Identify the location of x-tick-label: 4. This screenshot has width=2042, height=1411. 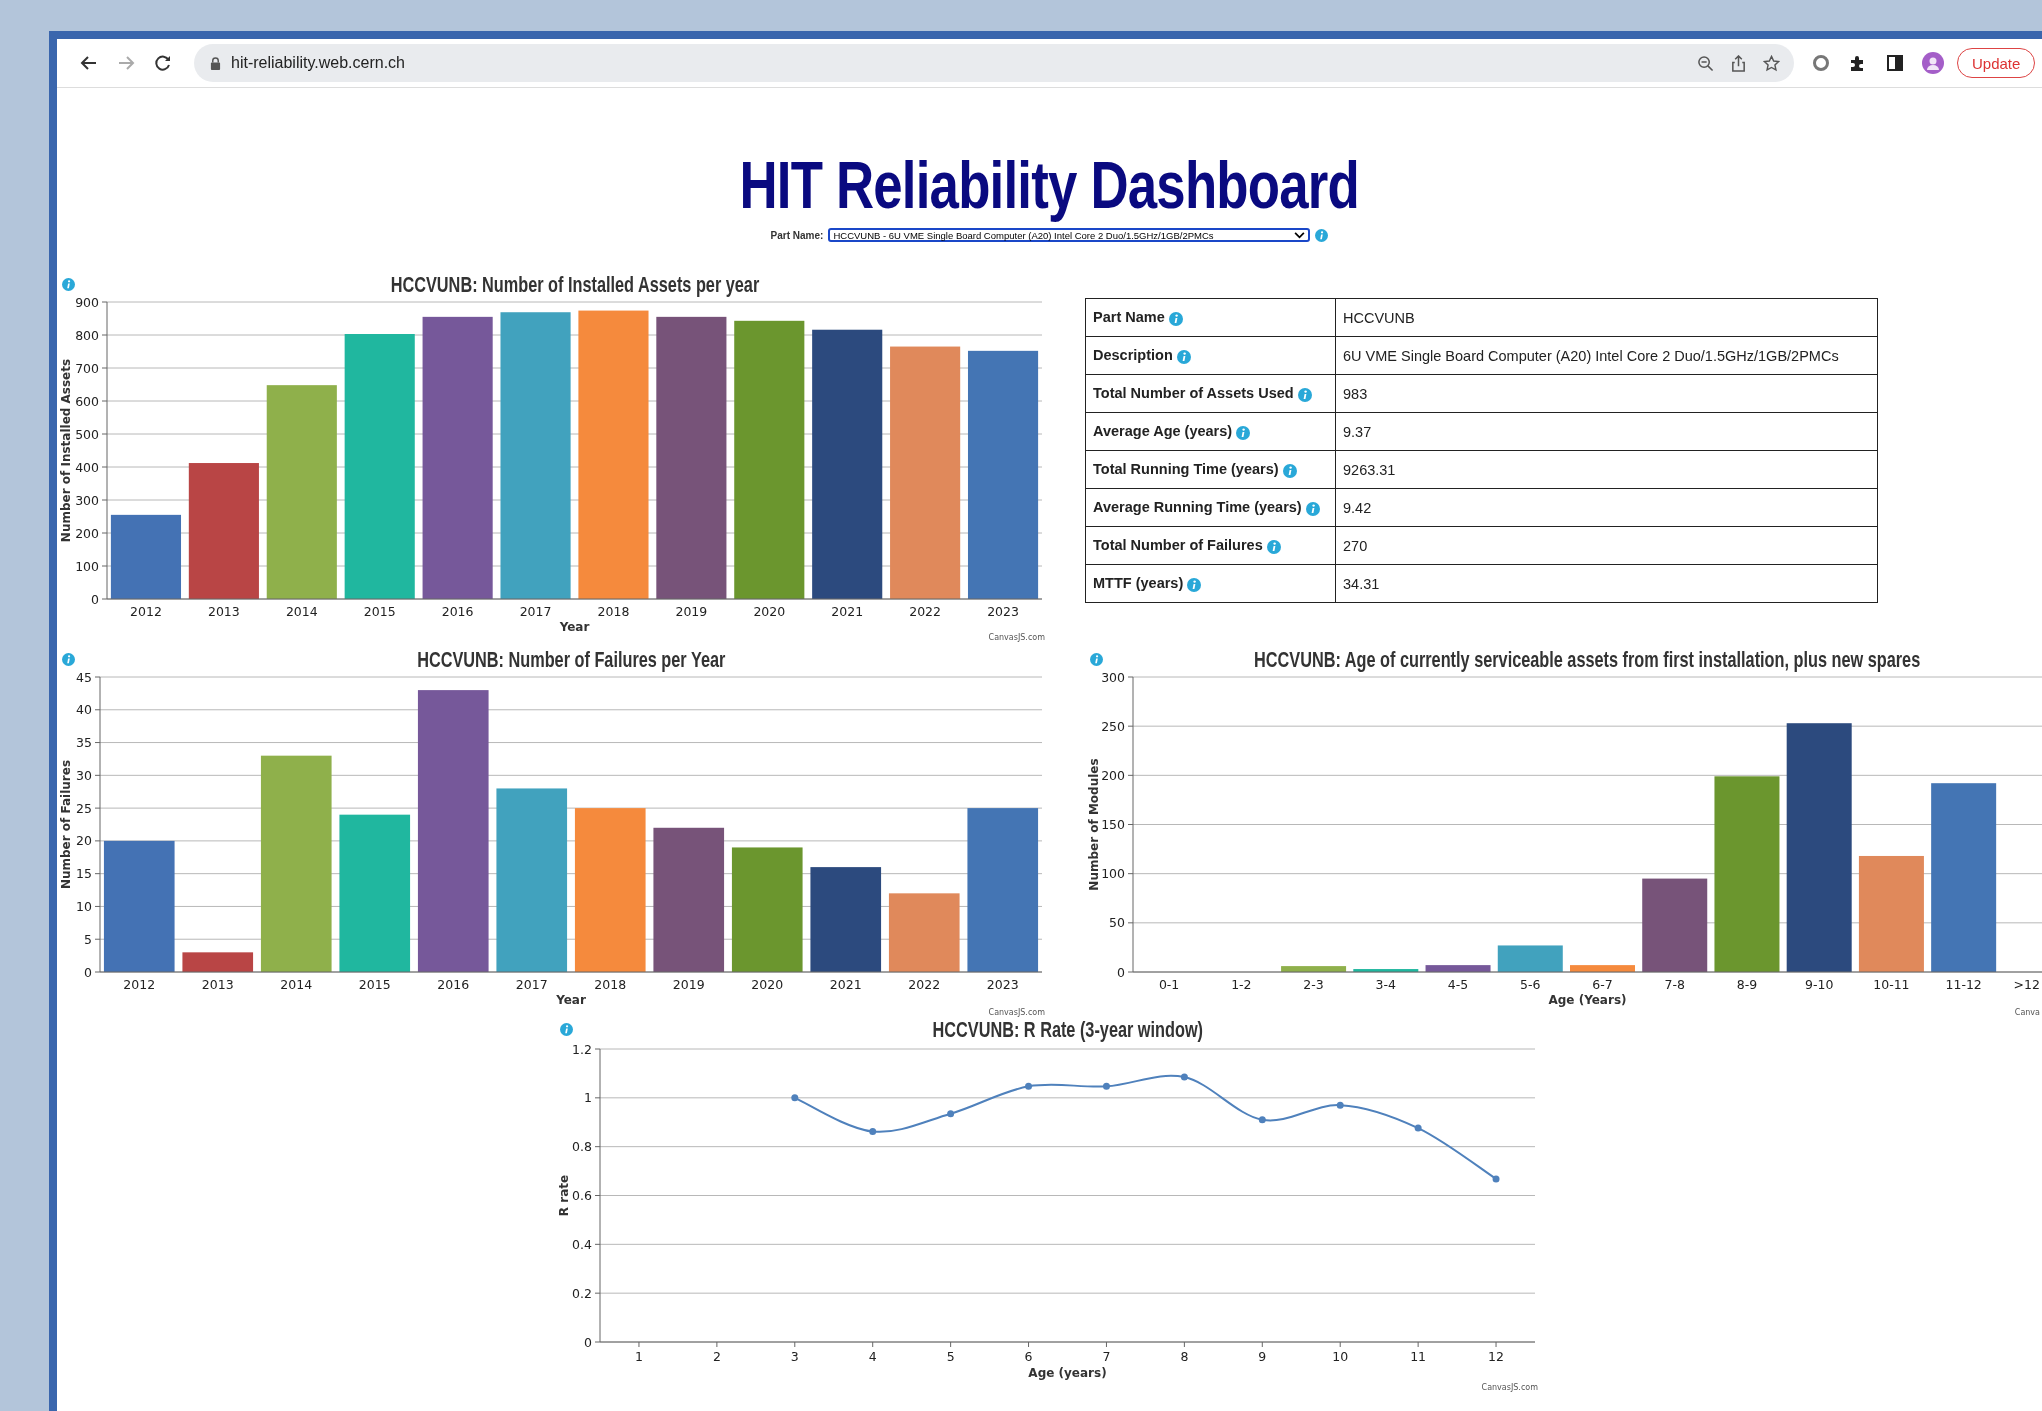
(872, 1356).